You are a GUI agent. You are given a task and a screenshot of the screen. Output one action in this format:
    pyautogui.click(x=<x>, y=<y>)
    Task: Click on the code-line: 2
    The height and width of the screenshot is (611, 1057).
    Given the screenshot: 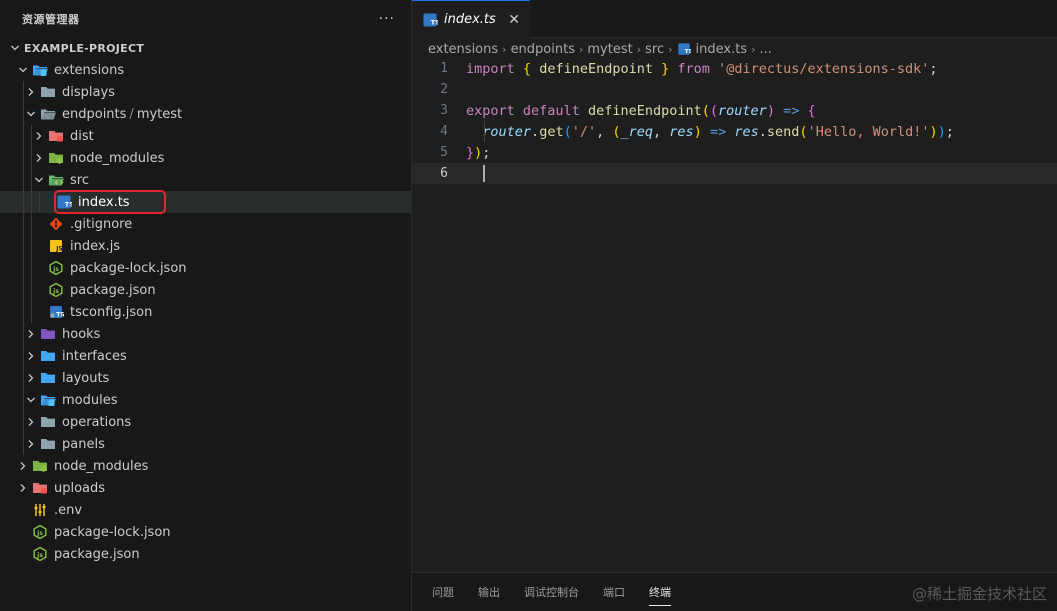 What is the action you would take?
    pyautogui.click(x=734, y=89)
    